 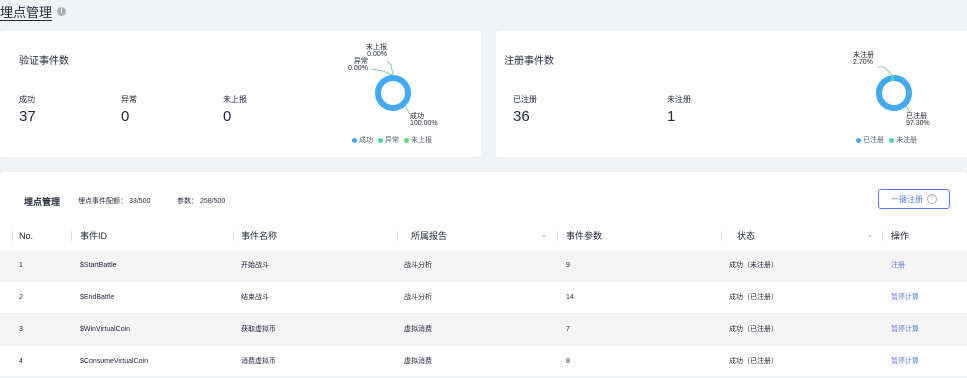 I want to click on col-event-name: 事件名称, so click(x=259, y=236).